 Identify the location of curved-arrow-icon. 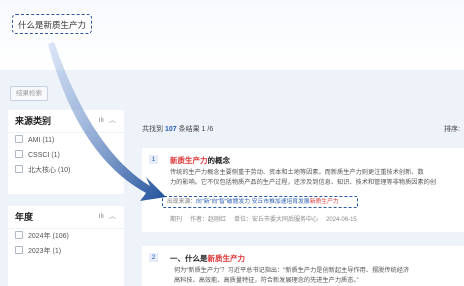
(107, 121).